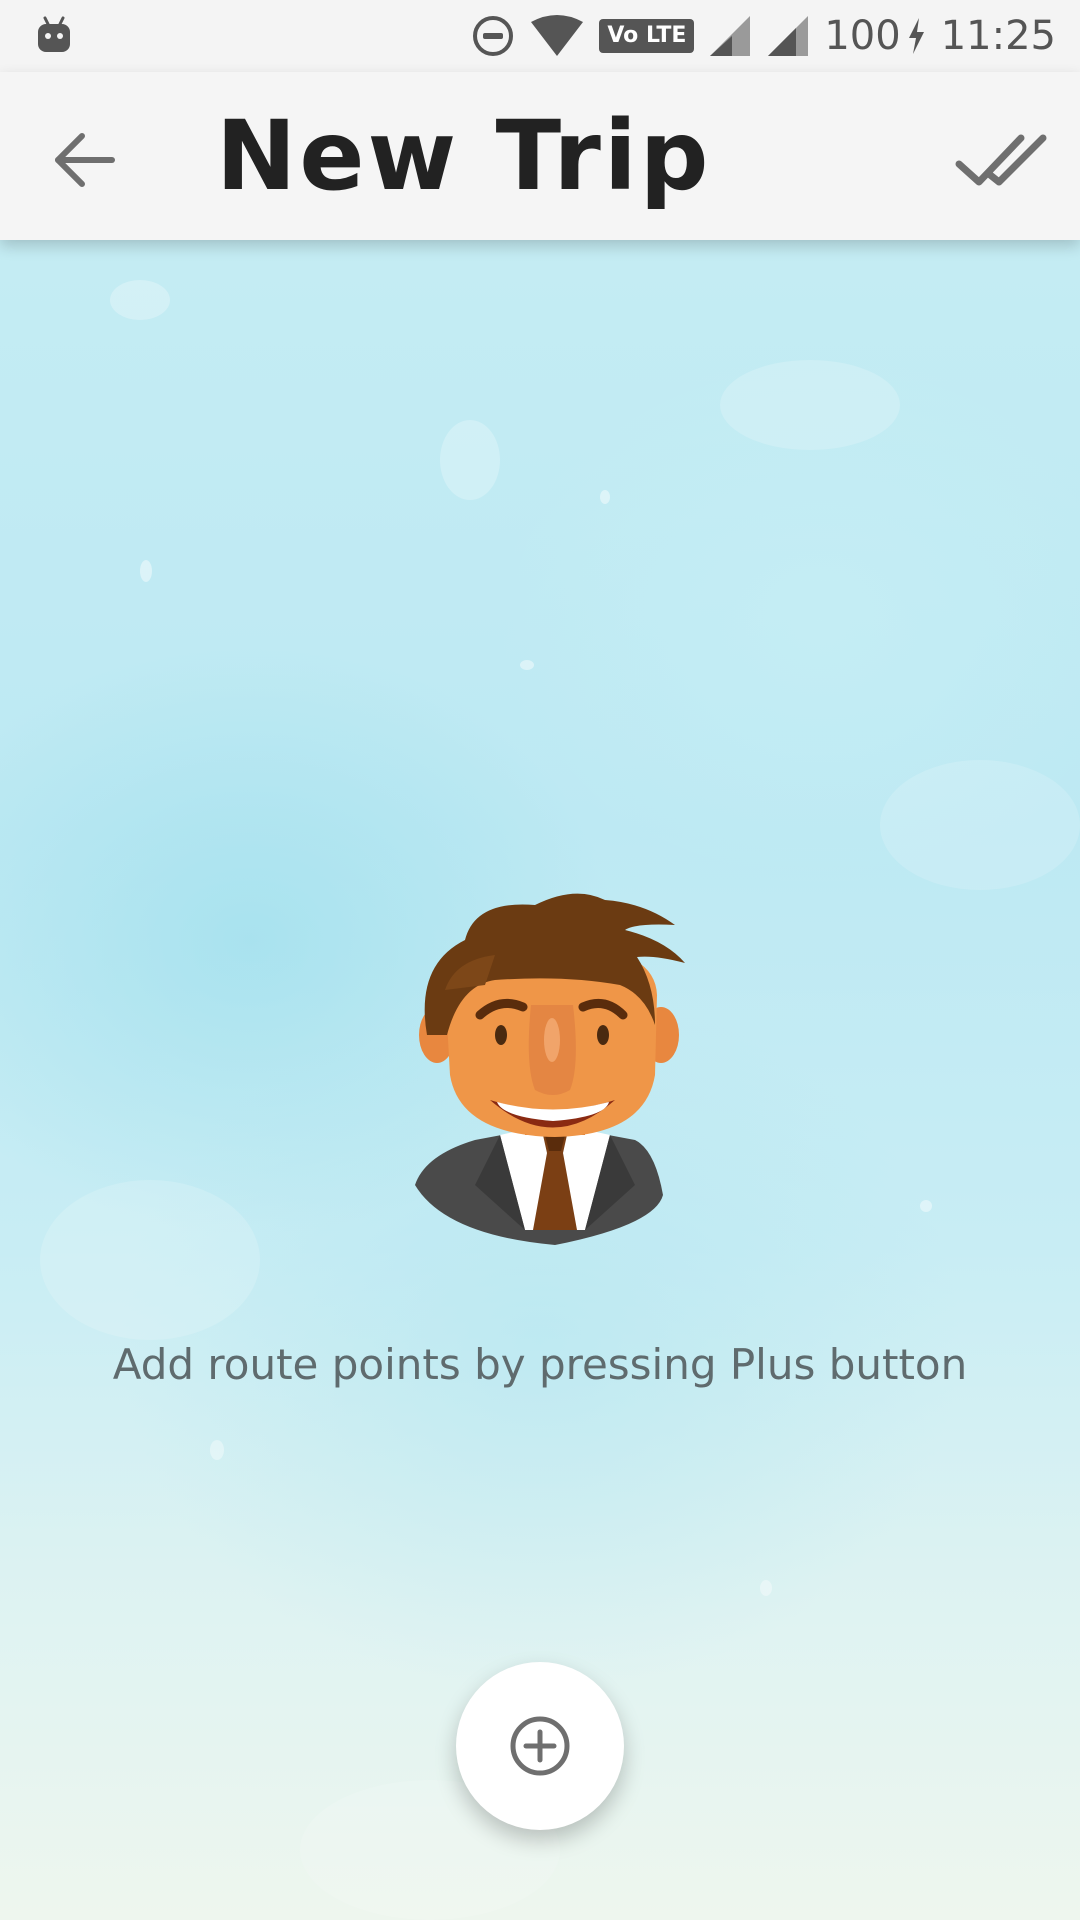 The image size is (1080, 1920). I want to click on signal-icon-sim1, so click(730, 36).